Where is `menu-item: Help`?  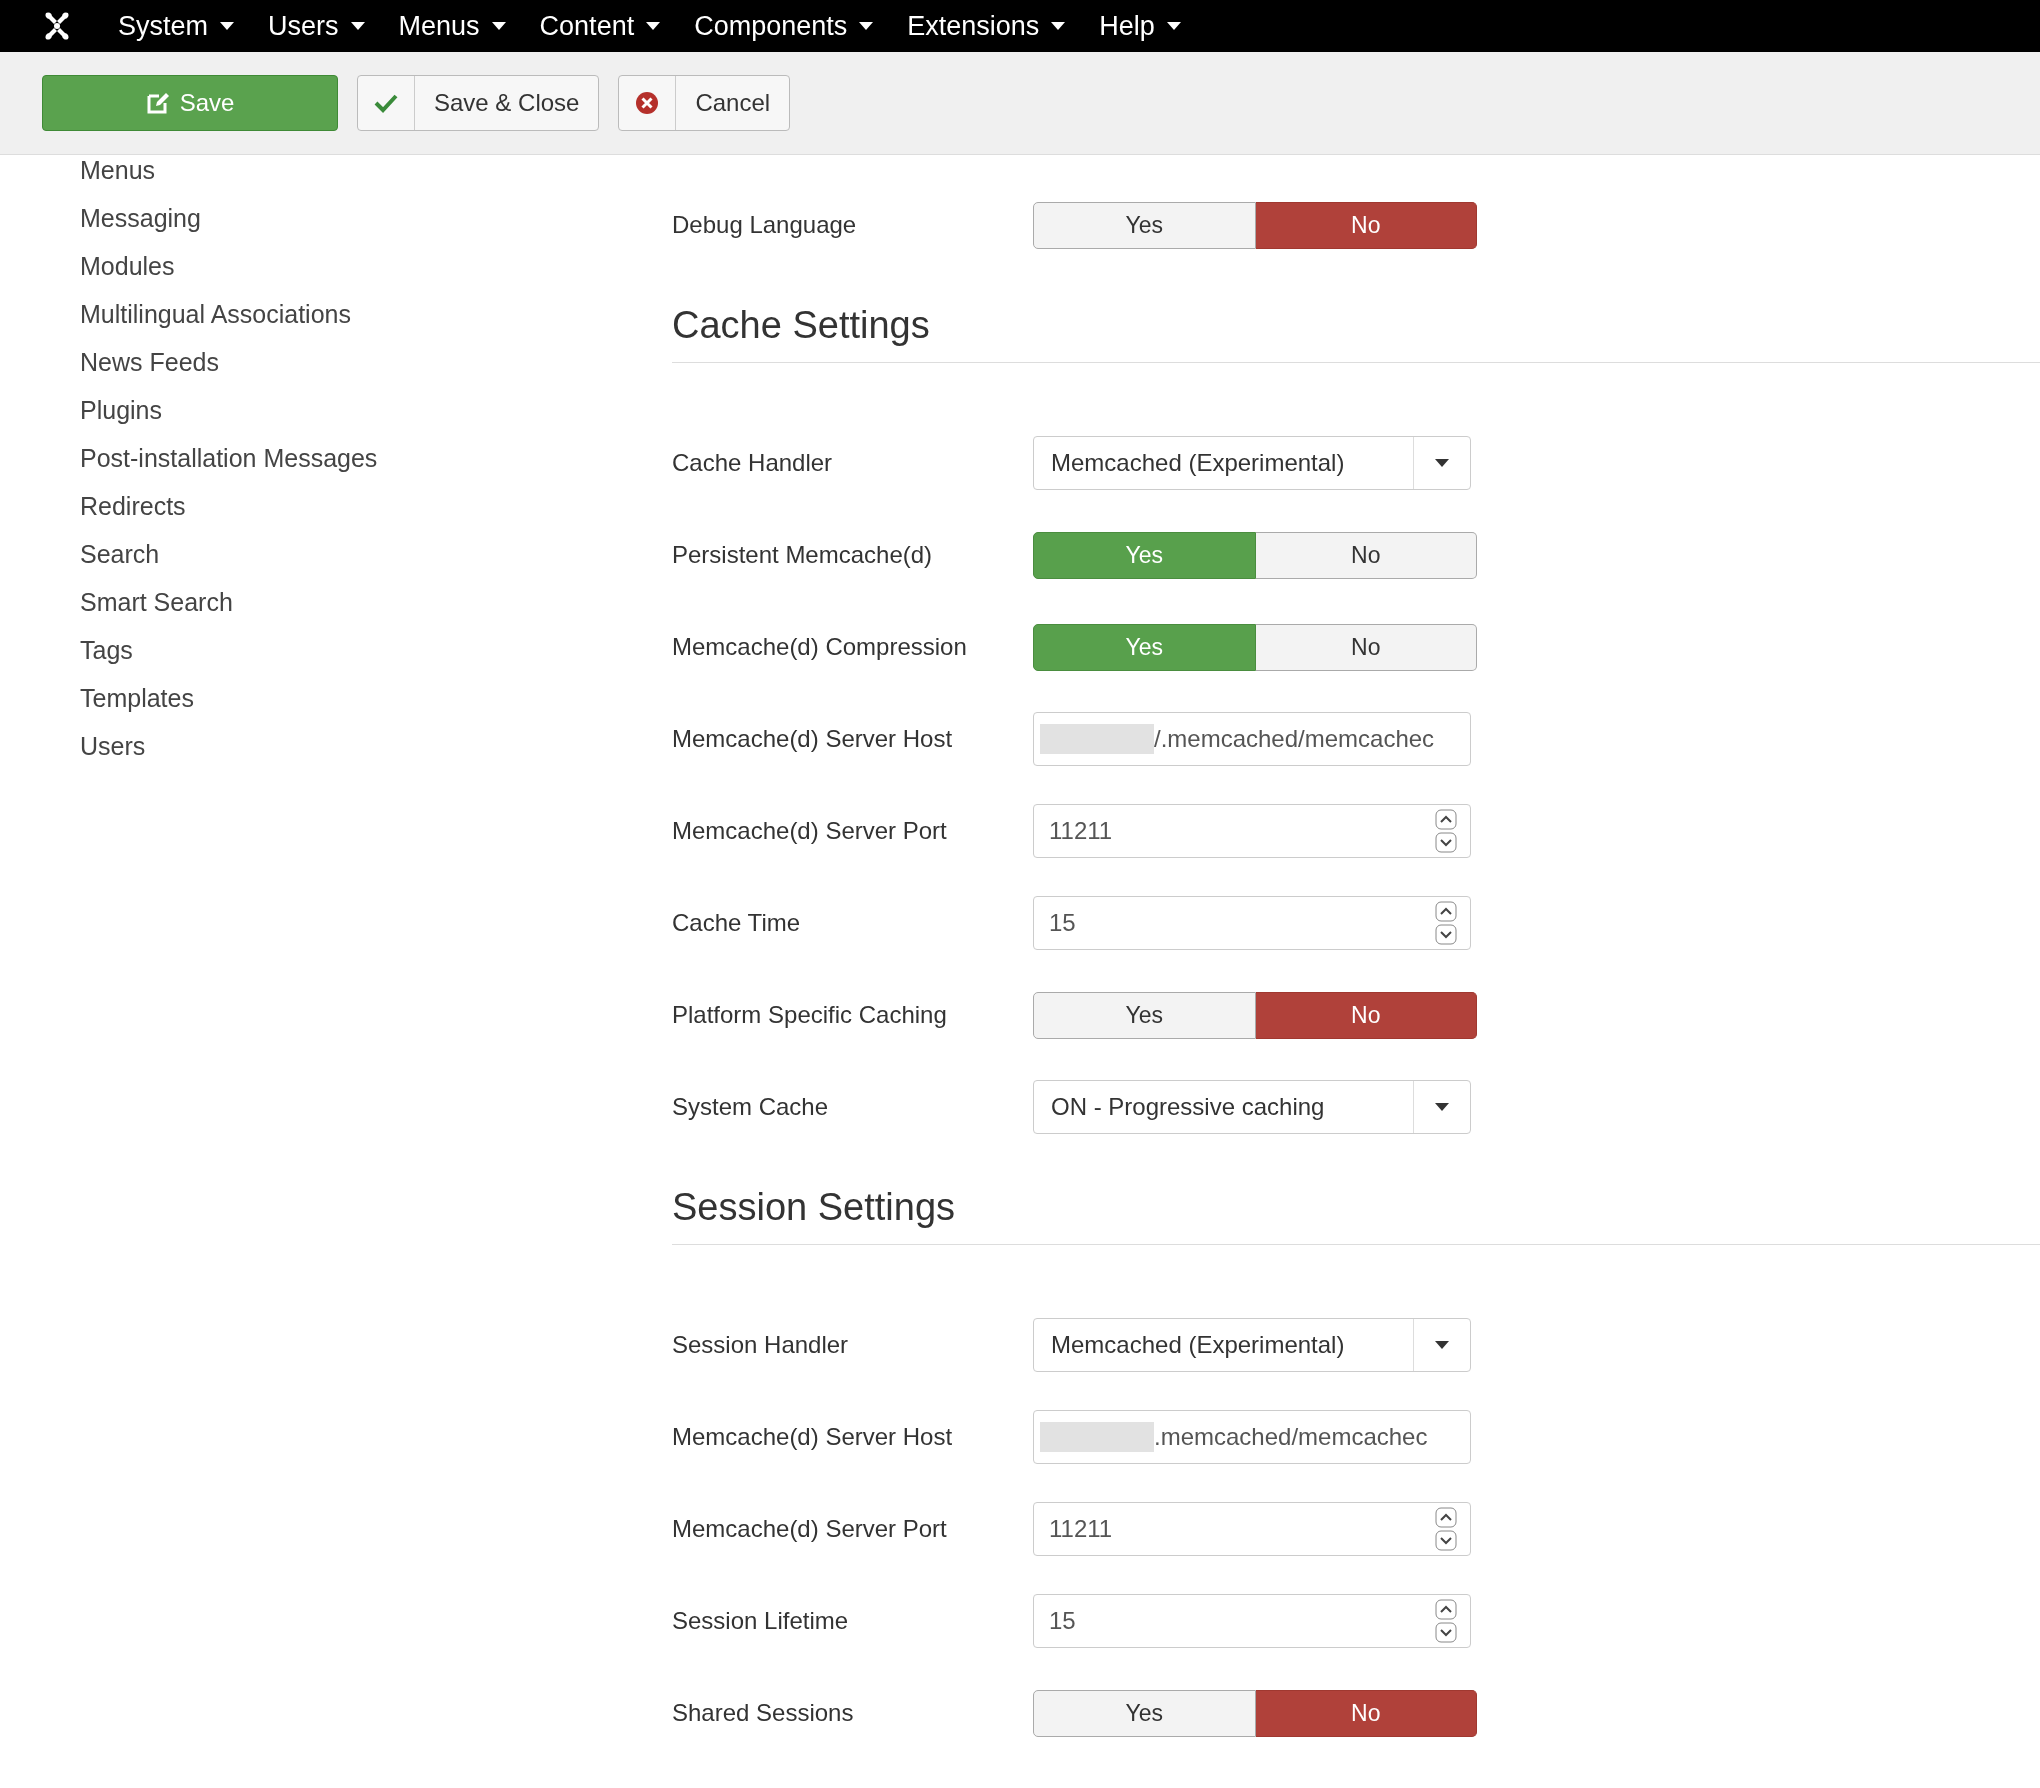
menu-item: Help is located at coordinates (1140, 26).